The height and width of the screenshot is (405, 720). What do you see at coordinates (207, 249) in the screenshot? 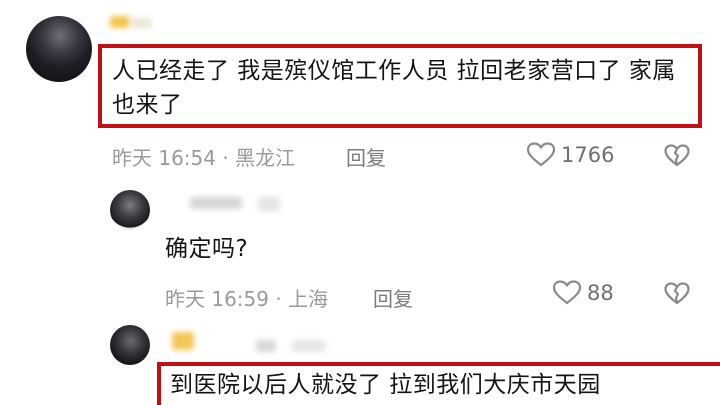
I see `comment-text: 确定吗?` at bounding box center [207, 249].